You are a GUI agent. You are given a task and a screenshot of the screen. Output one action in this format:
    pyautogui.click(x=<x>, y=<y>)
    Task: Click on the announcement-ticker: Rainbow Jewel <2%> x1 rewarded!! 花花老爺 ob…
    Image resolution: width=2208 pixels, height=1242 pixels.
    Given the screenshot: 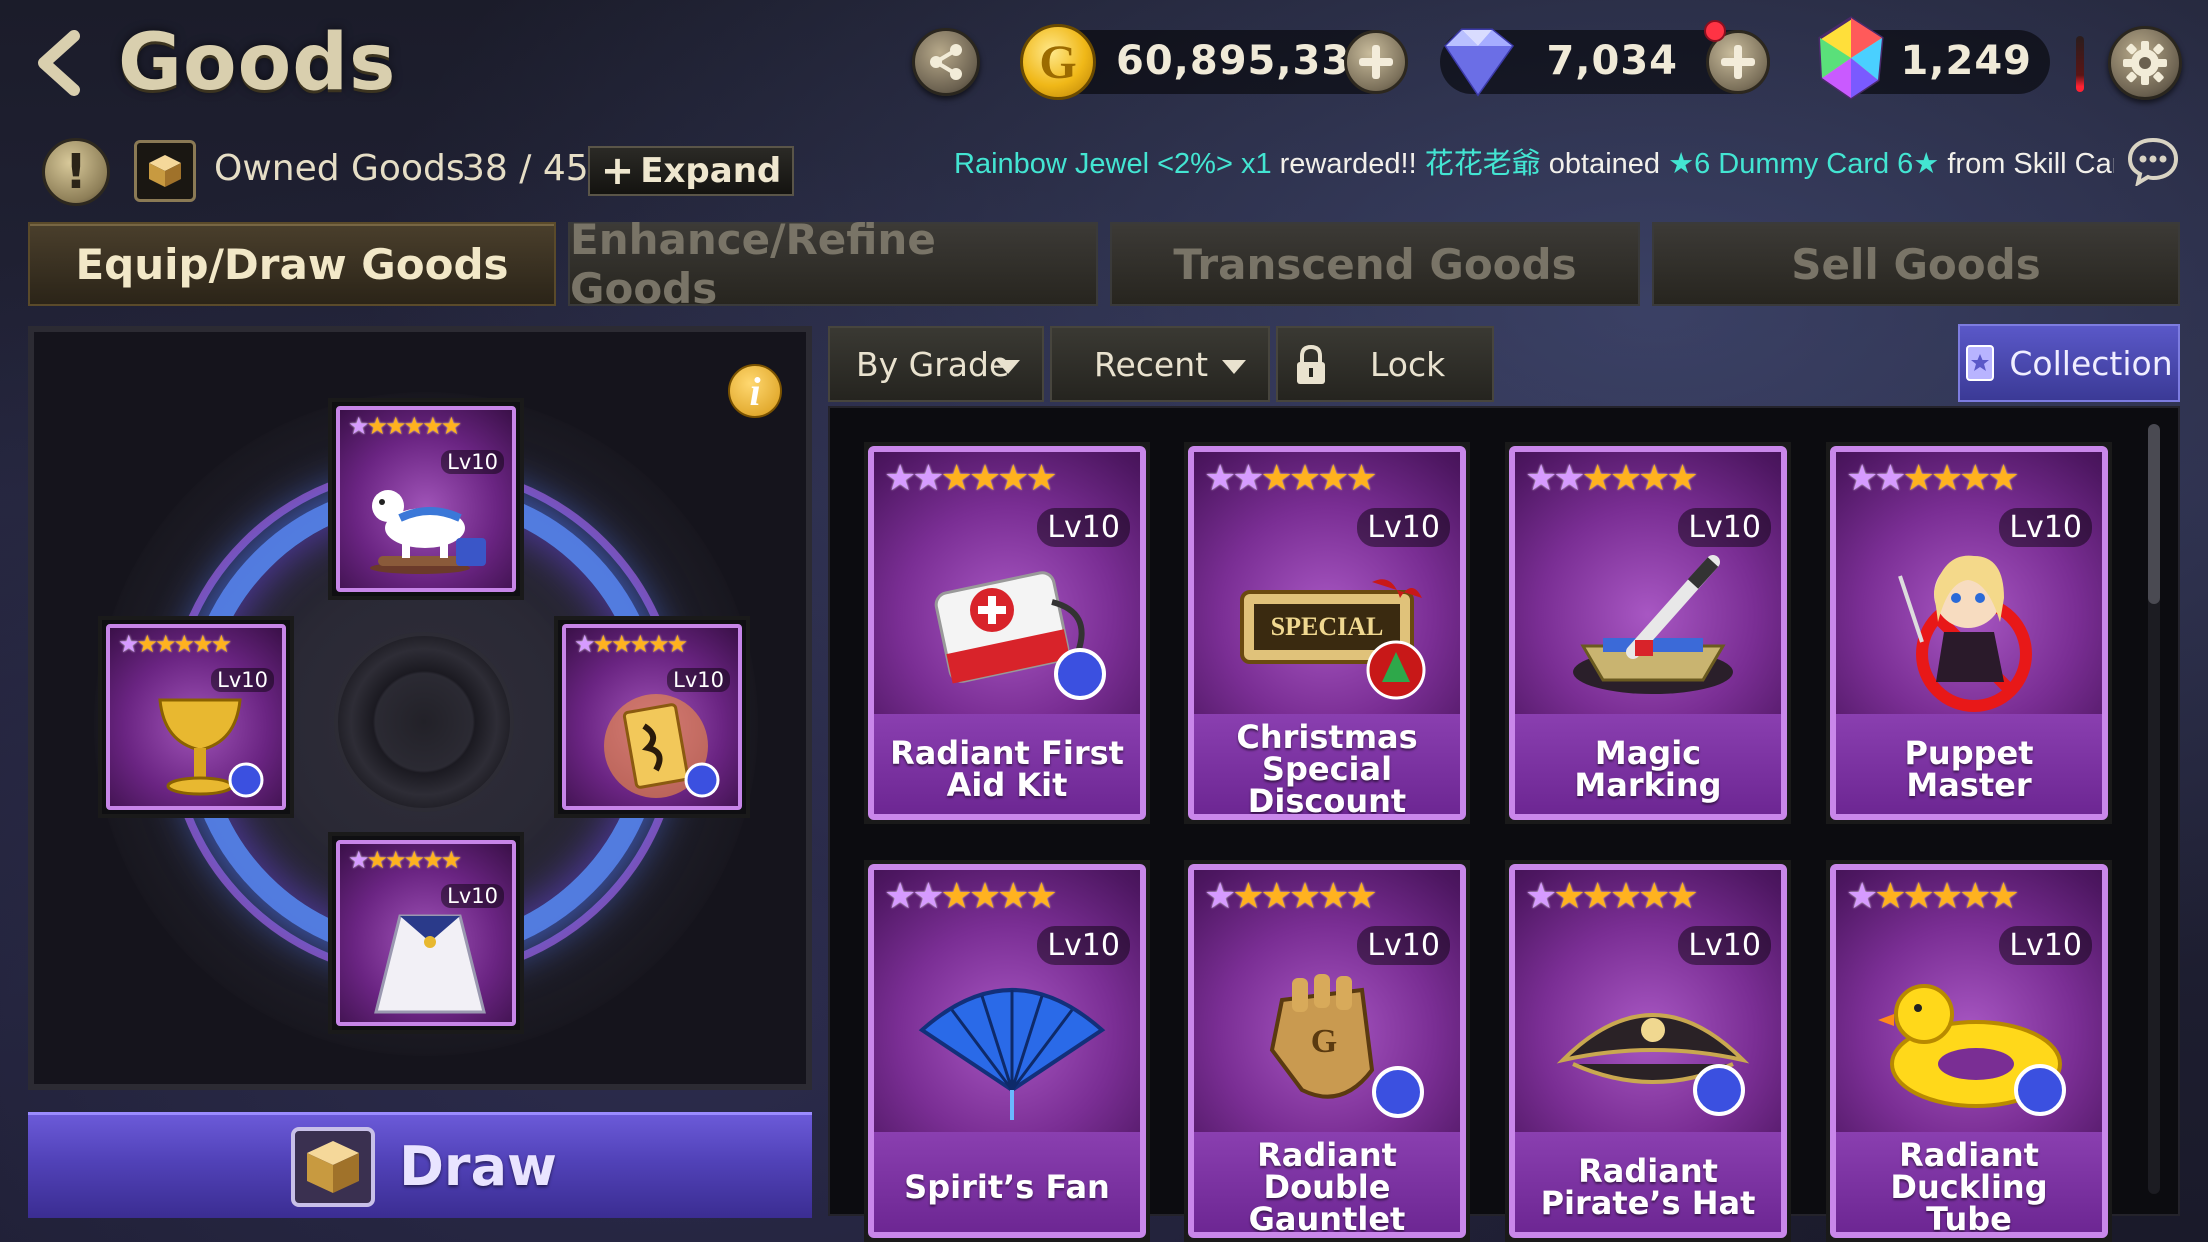 What is the action you would take?
    pyautogui.click(x=1534, y=161)
    